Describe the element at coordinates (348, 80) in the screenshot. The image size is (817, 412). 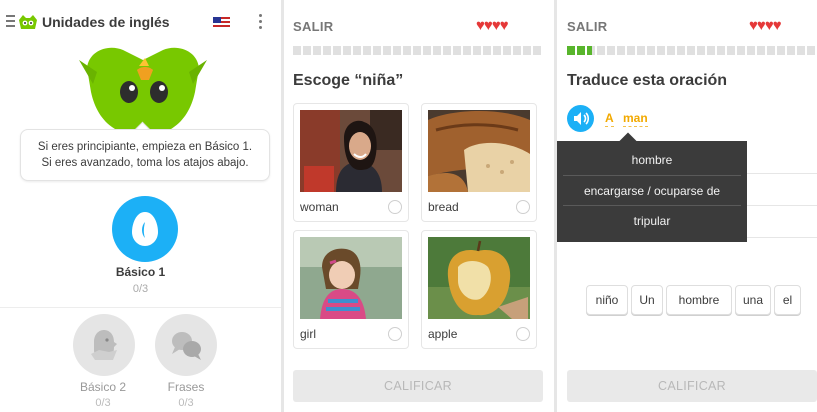
I see `exercise-prompt: Escoge “niña”` at that location.